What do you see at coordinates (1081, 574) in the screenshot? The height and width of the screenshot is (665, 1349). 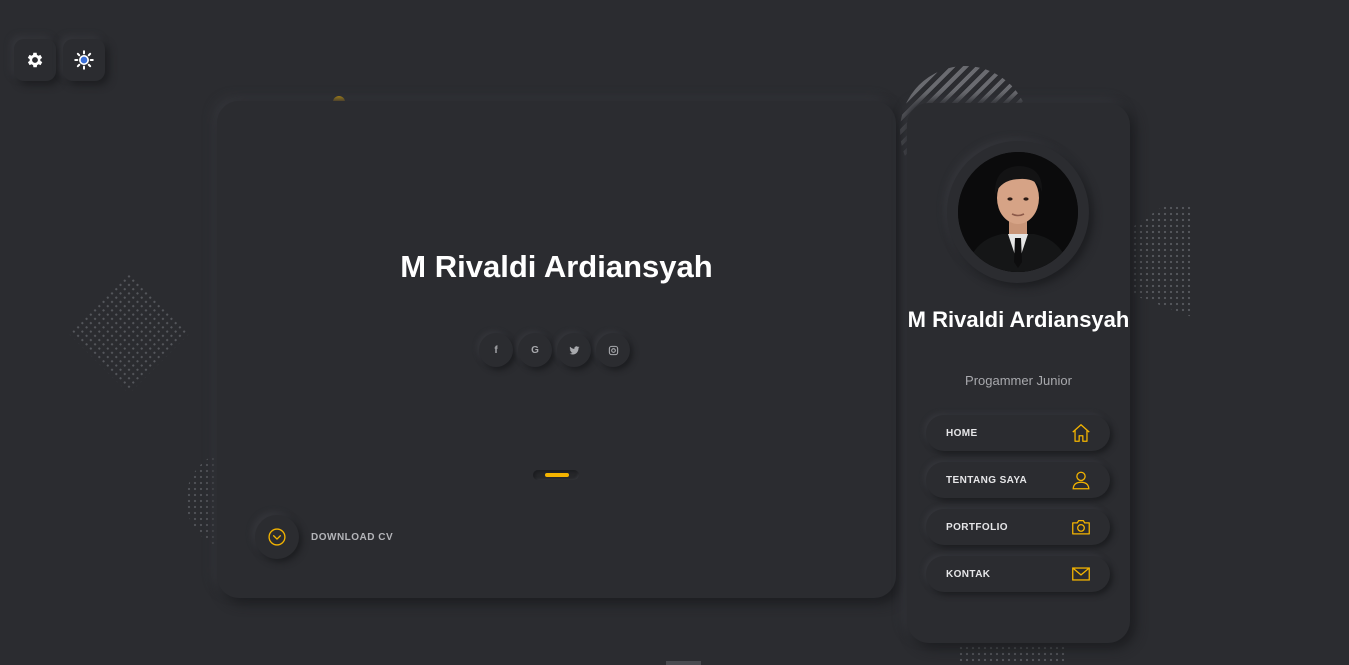 I see `mail-icon` at bounding box center [1081, 574].